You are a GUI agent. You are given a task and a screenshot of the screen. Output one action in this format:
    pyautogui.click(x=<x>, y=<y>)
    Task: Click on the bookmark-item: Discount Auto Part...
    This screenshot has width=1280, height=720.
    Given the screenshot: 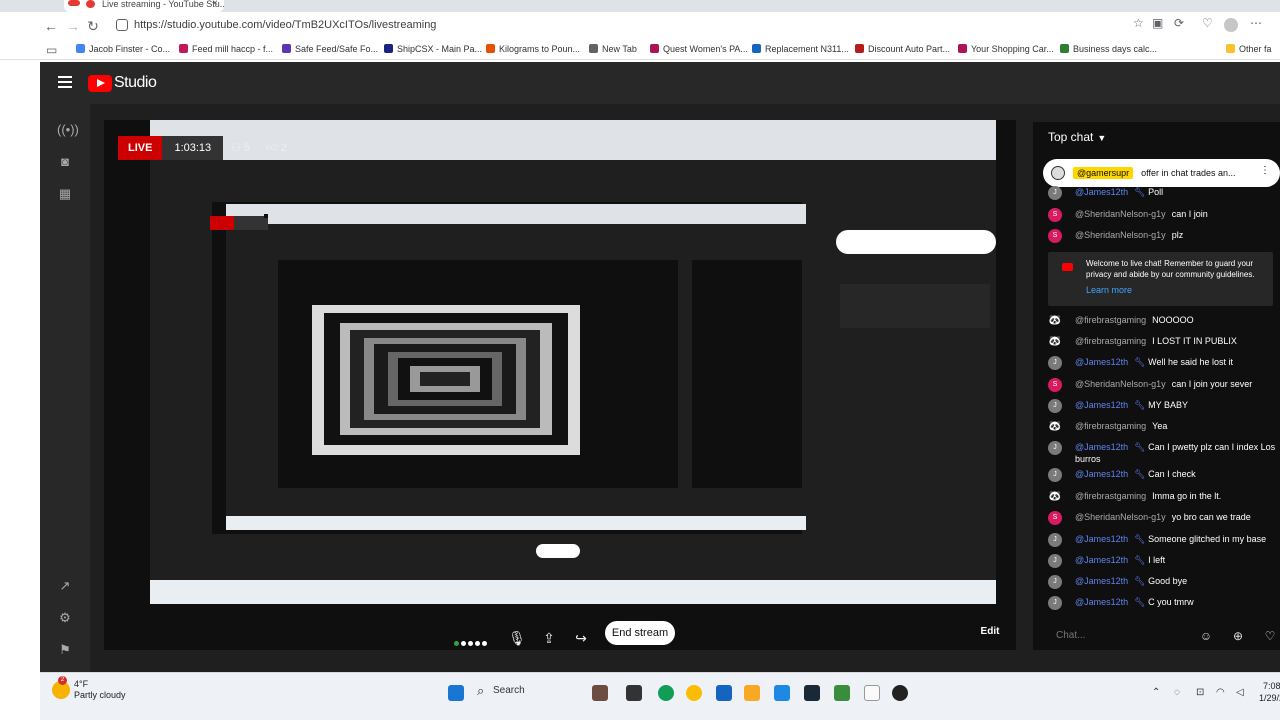 What is the action you would take?
    pyautogui.click(x=902, y=49)
    